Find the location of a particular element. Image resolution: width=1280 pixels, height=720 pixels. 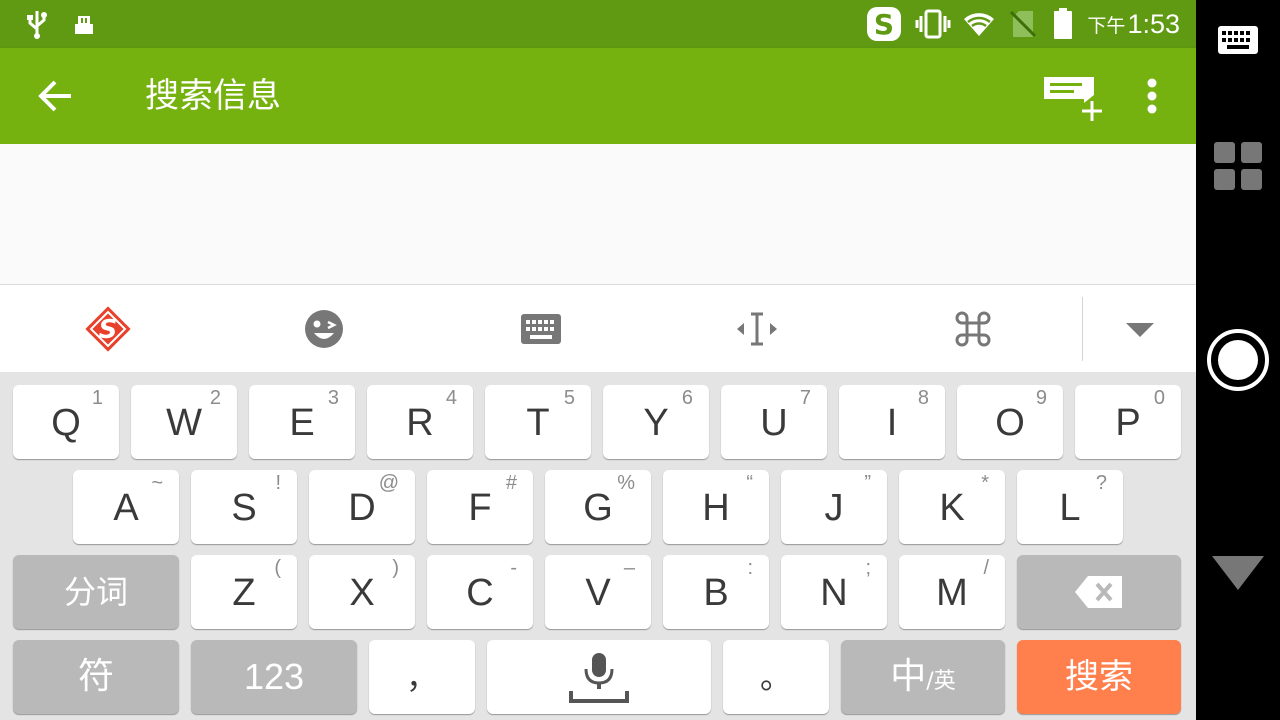

status-clock: 下午 1:53 is located at coordinates (1133, 24).